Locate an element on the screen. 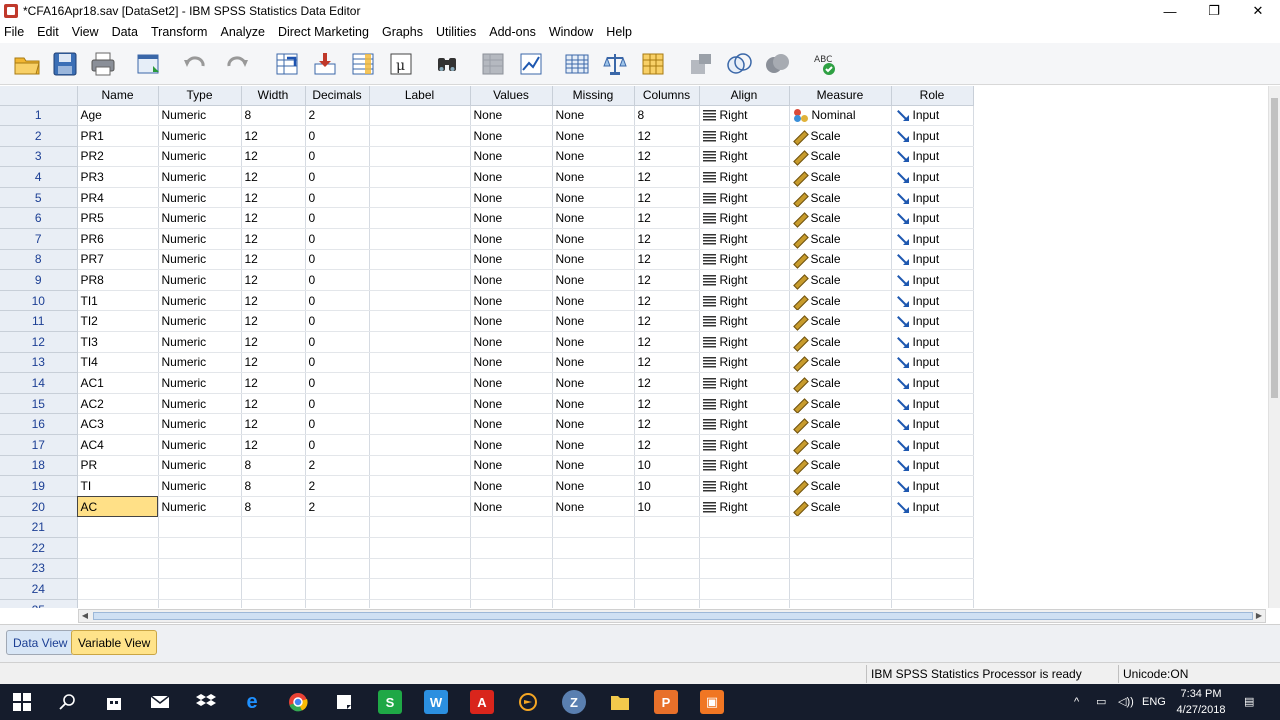 The width and height of the screenshot is (1280, 720). cell-columns: 10 is located at coordinates (667, 466).